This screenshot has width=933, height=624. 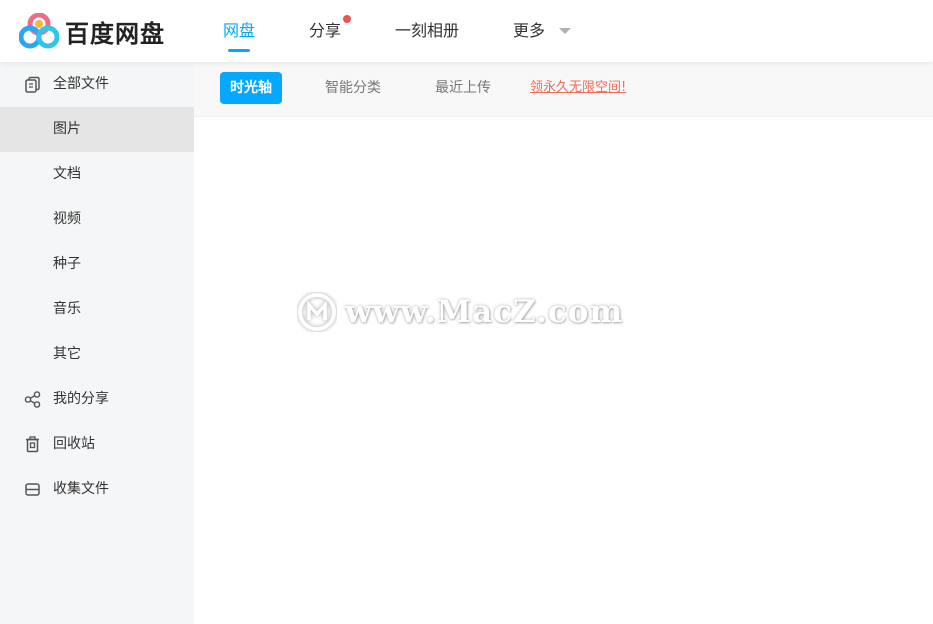 What do you see at coordinates (81, 489) in the screenshot?
I see `sidebar-item-label: 收集文件` at bounding box center [81, 489].